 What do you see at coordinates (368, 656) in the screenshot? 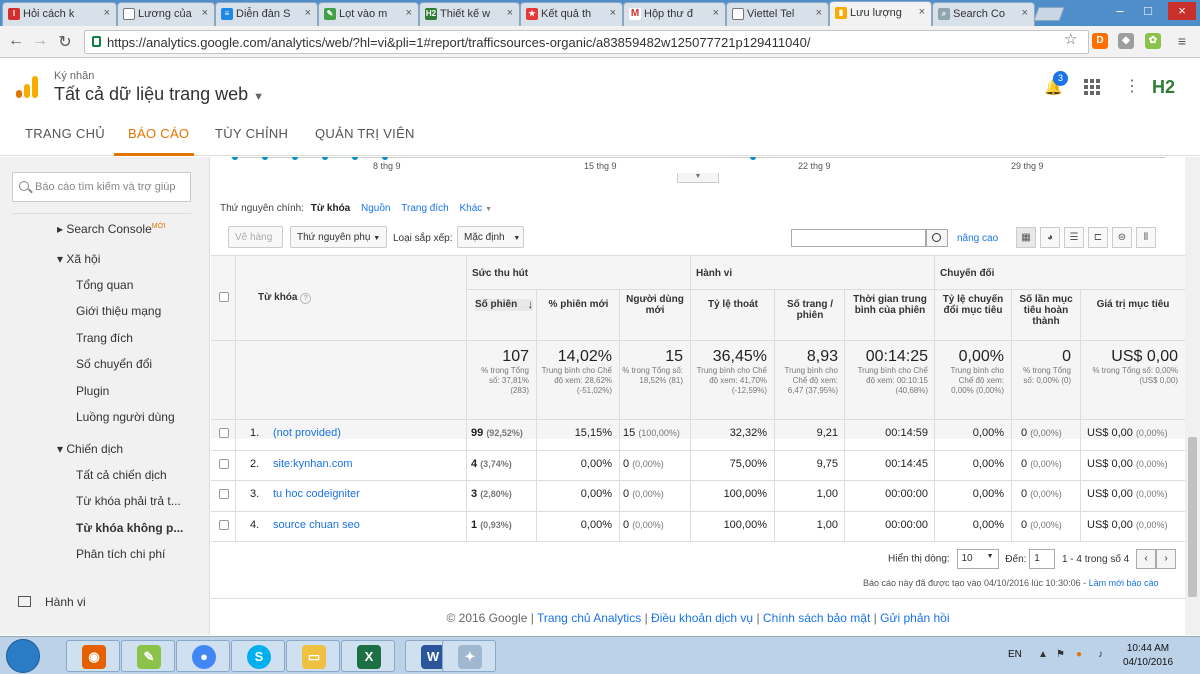
I see `taskbar-excel: X` at bounding box center [368, 656].